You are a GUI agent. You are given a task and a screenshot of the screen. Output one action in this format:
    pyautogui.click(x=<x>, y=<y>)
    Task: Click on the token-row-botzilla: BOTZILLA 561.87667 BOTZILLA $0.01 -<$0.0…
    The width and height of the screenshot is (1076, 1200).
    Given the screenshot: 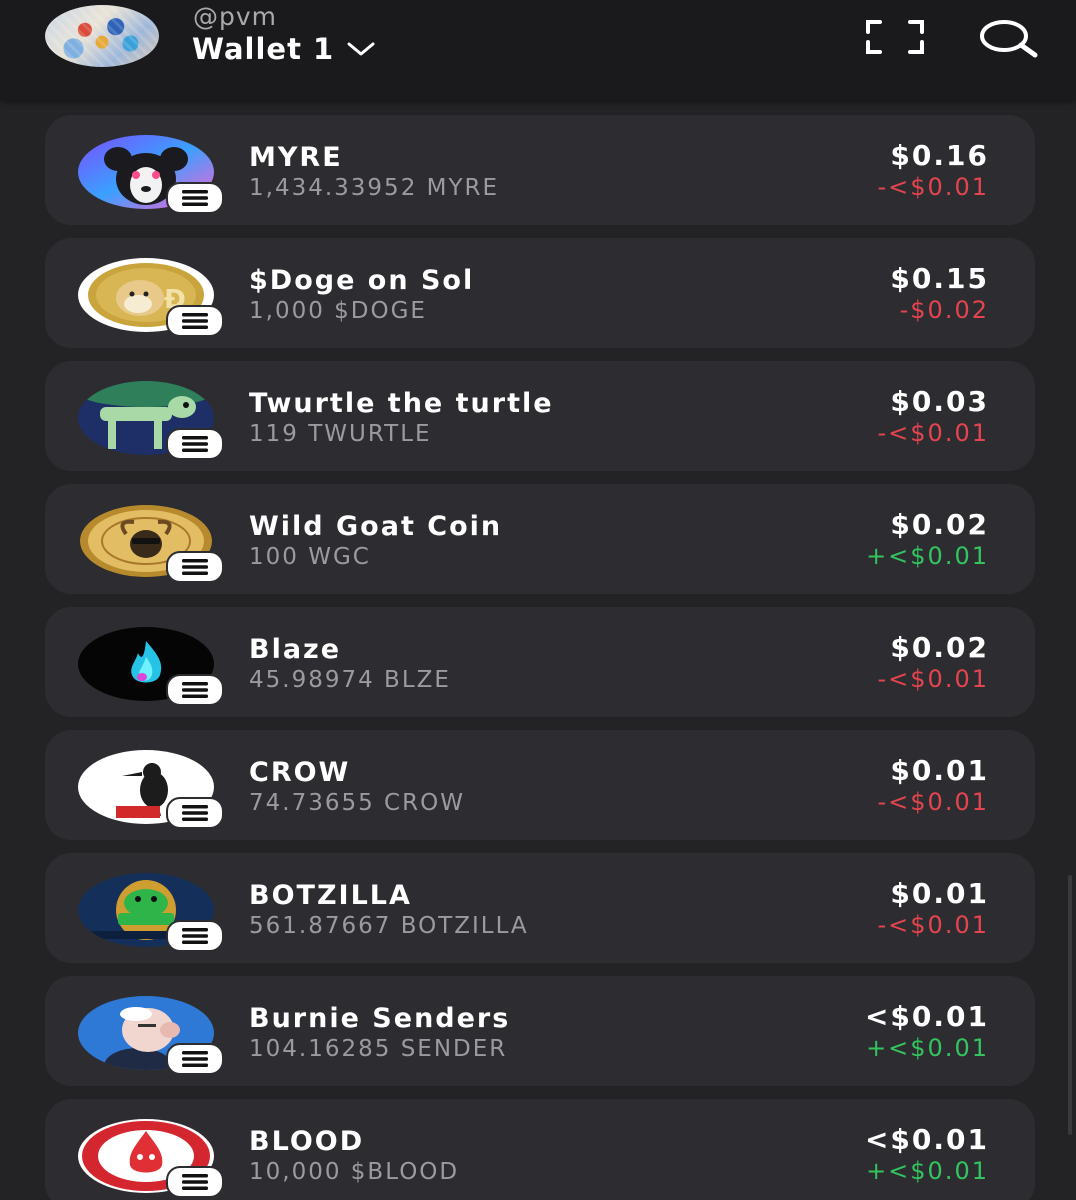 What is the action you would take?
    pyautogui.click(x=540, y=908)
    